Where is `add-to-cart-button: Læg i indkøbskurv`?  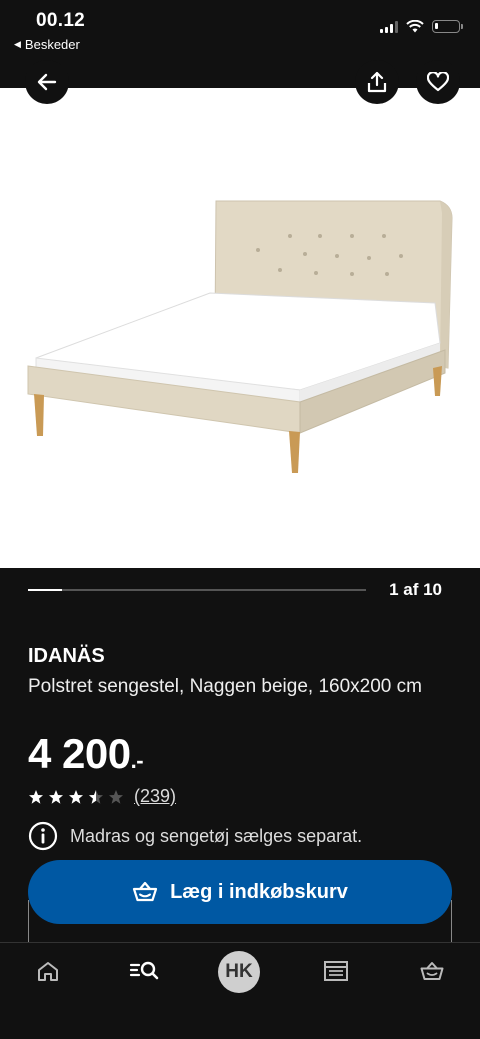 add-to-cart-button: Læg i indkøbskurv is located at coordinates (240, 892).